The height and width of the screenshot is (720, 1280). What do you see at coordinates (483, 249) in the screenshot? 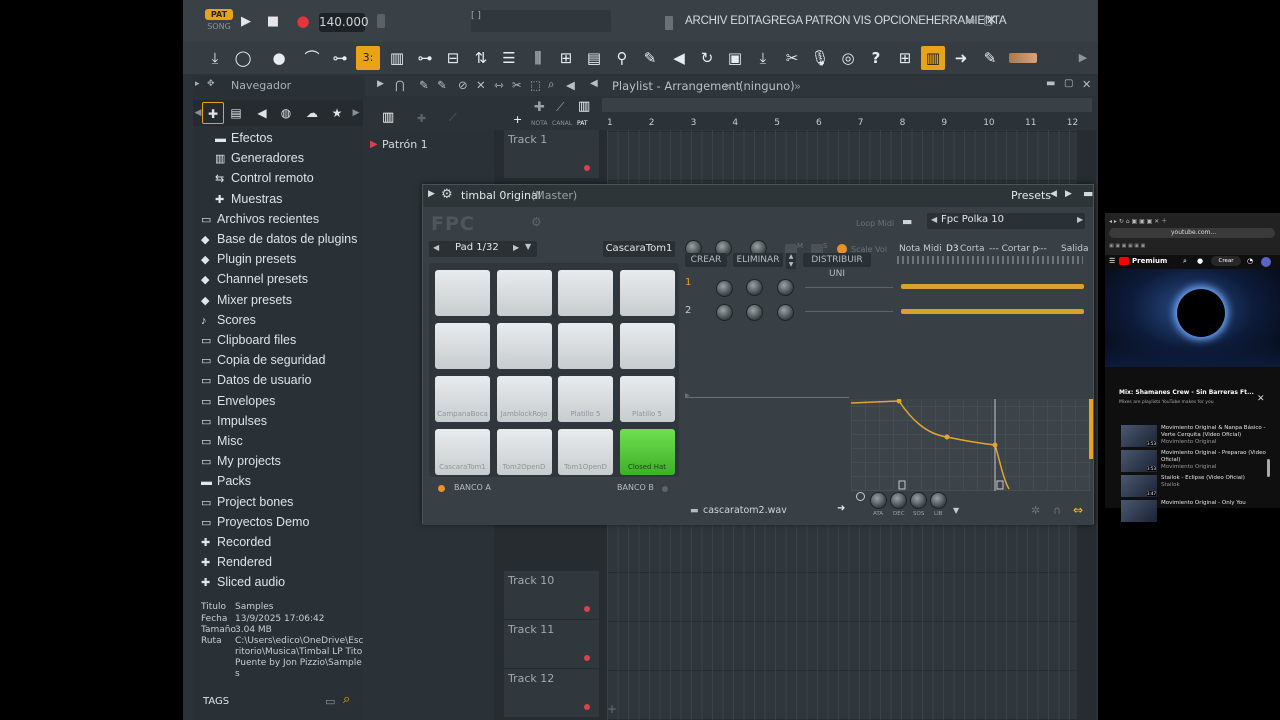
I see `pad-selector: ◀ Pad 1/32 ▶ ▼` at bounding box center [483, 249].